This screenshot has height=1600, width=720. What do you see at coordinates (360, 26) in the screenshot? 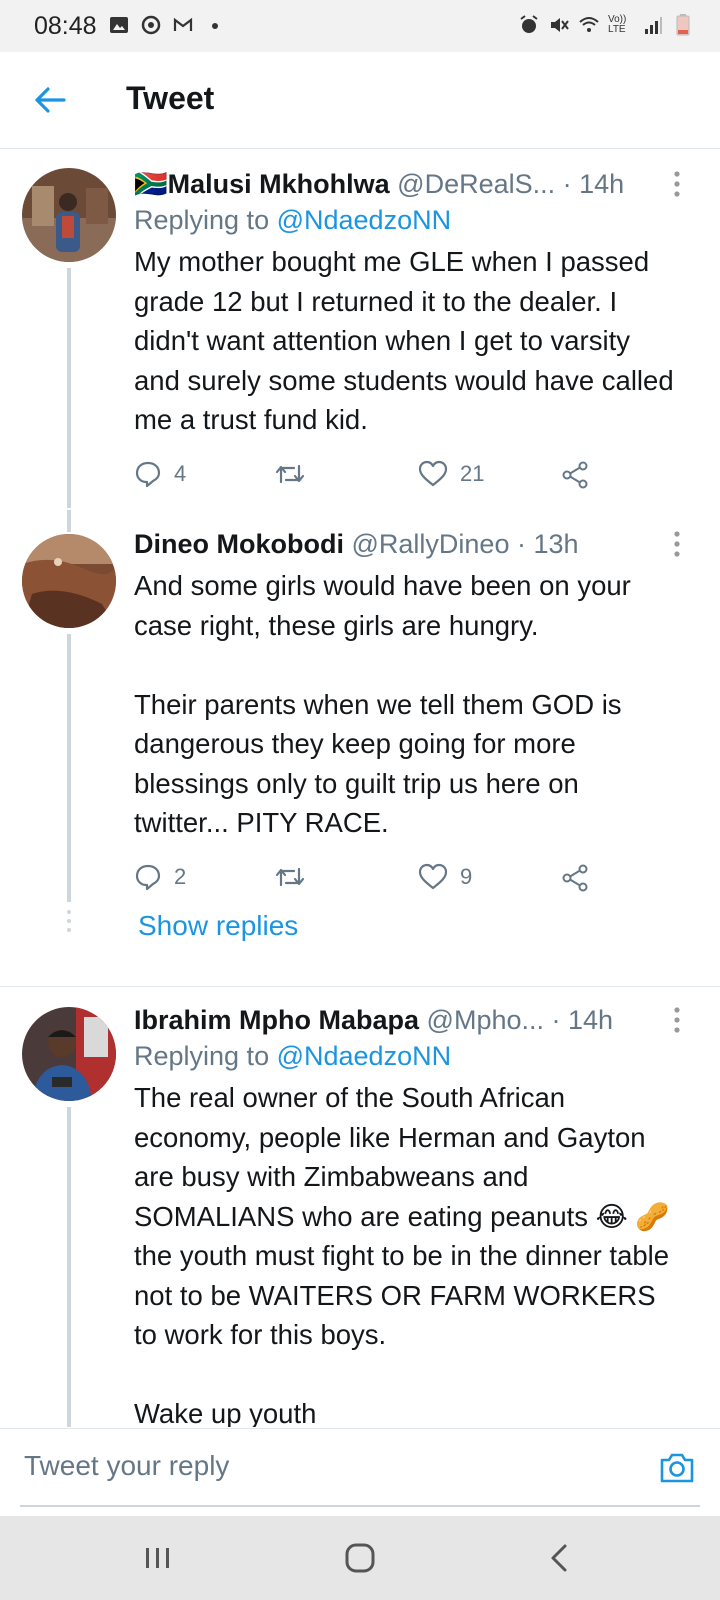
I see `status-bar: 08:48 Vo)) LTE` at bounding box center [360, 26].